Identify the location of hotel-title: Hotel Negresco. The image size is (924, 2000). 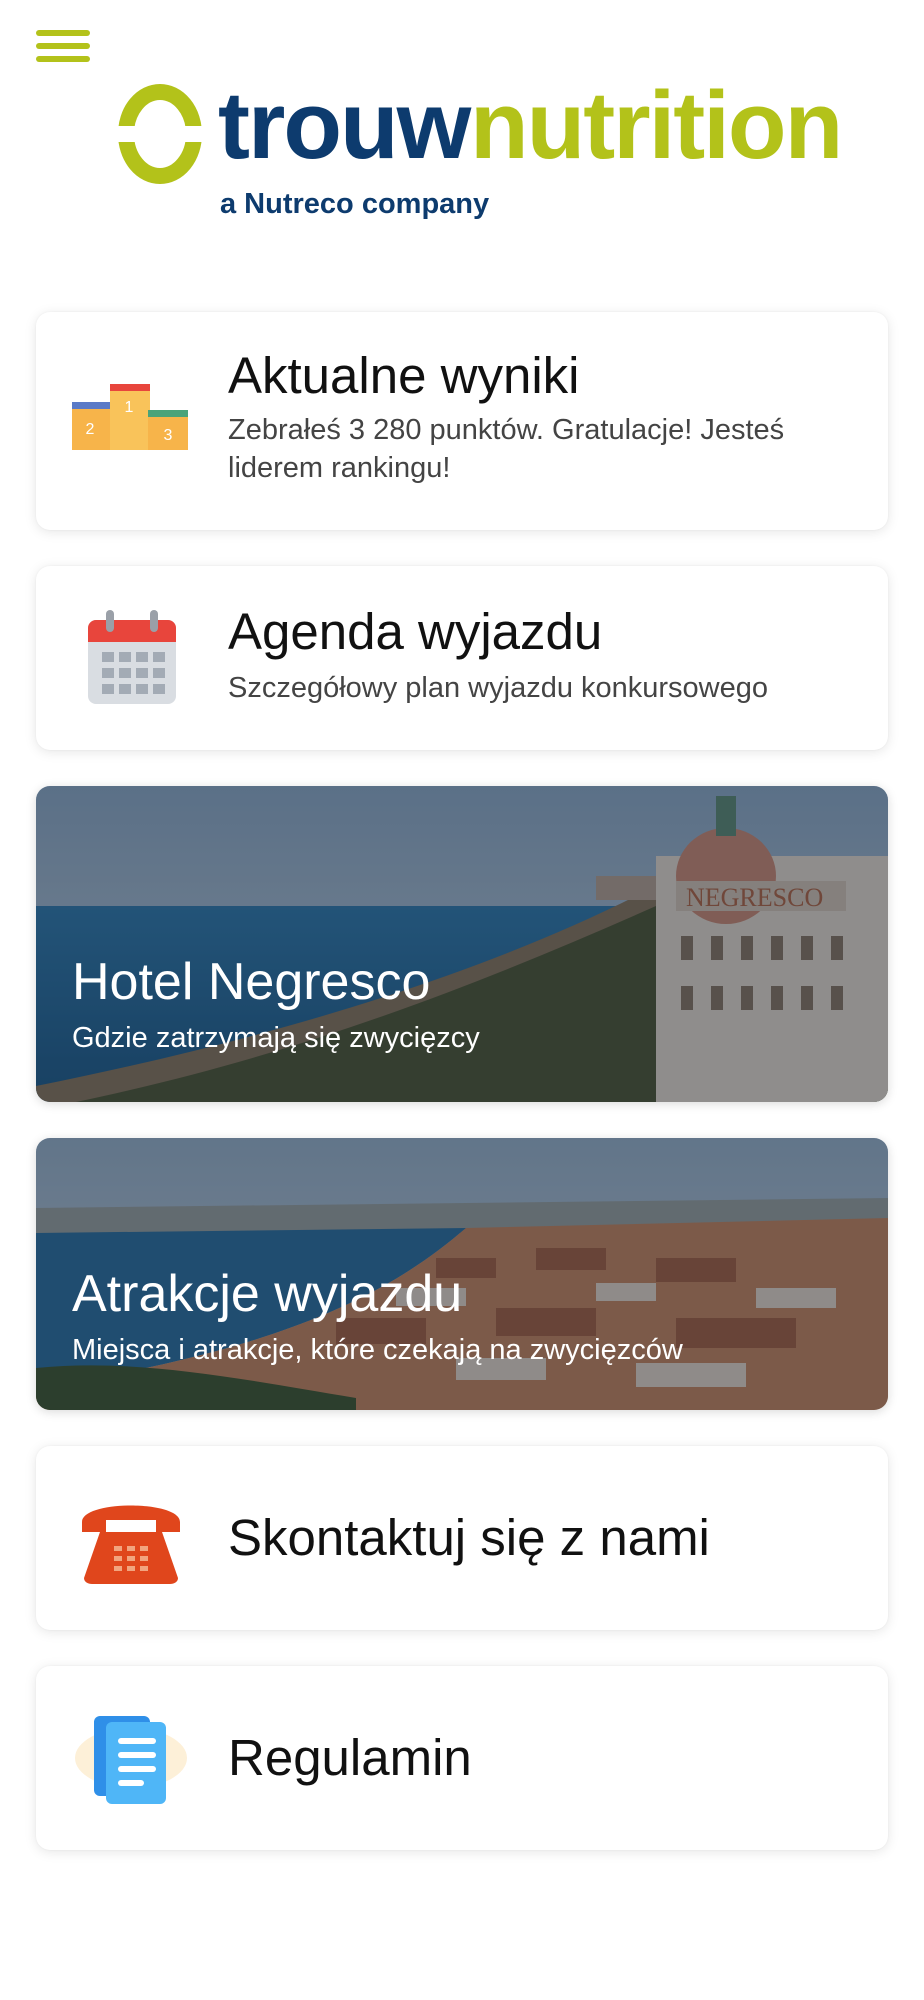
(251, 982).